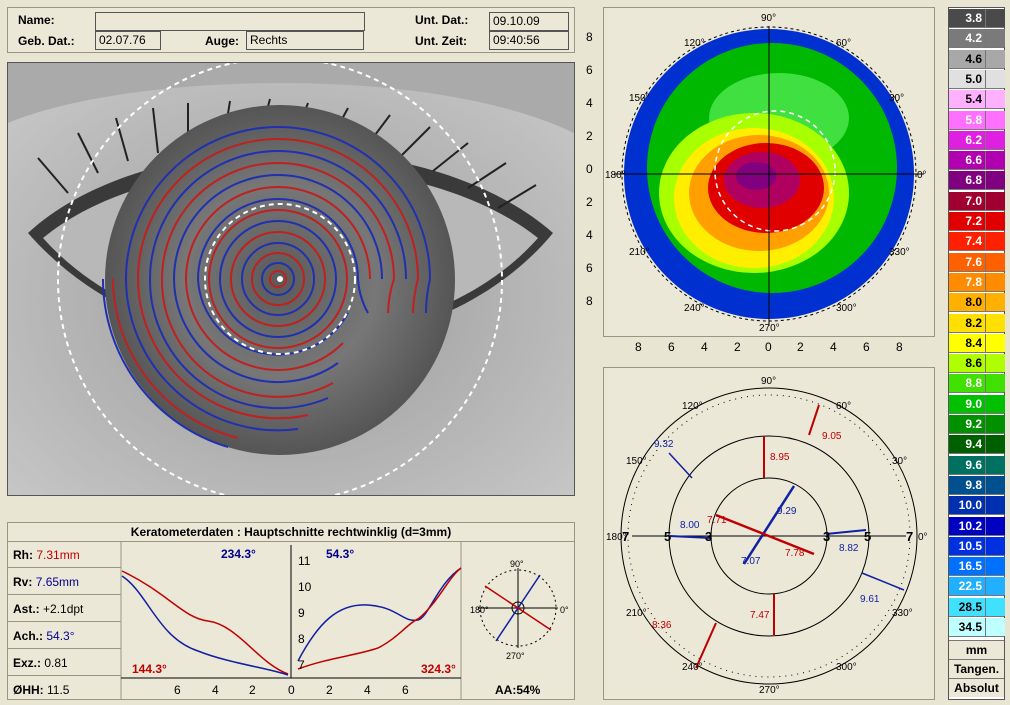 Image resolution: width=1010 pixels, height=705 pixels. I want to click on ring-label: 5, so click(867, 536).